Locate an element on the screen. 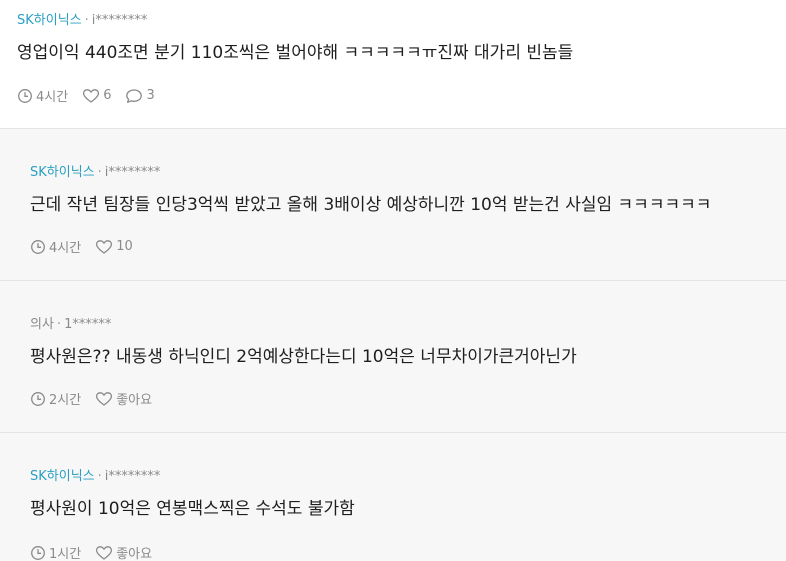 The width and height of the screenshot is (786, 561). comment-text: 평사원이 10억은 연봉맥스찍은 수석도 불가함 is located at coordinates (192, 509).